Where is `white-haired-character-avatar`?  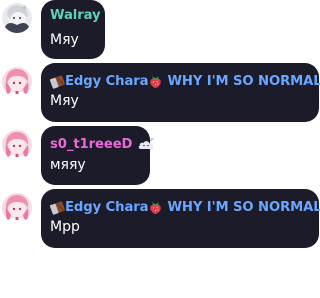
white-haired-character-avatar is located at coordinates (17, 18).